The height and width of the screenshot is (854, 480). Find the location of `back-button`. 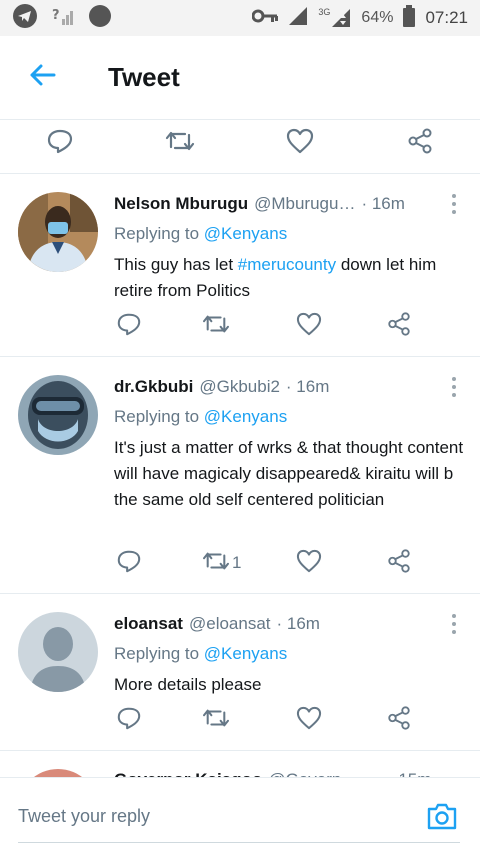

back-button is located at coordinates (42, 78).